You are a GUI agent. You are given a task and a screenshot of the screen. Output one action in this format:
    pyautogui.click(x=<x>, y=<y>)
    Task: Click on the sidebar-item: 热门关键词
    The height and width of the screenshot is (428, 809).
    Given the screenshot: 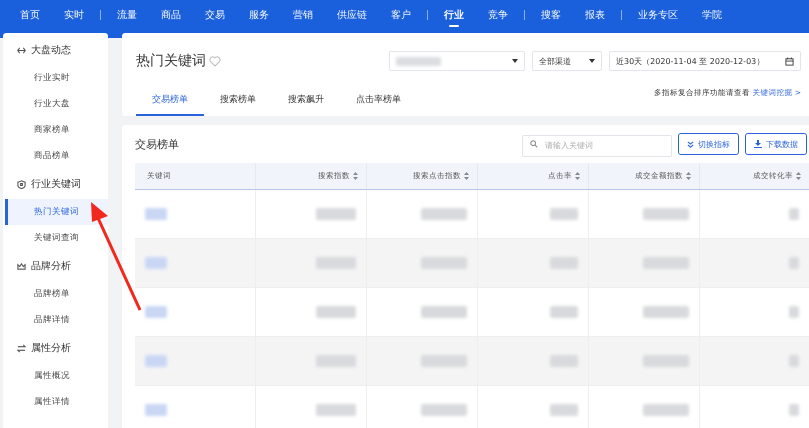 What is the action you would take?
    pyautogui.click(x=56, y=212)
    